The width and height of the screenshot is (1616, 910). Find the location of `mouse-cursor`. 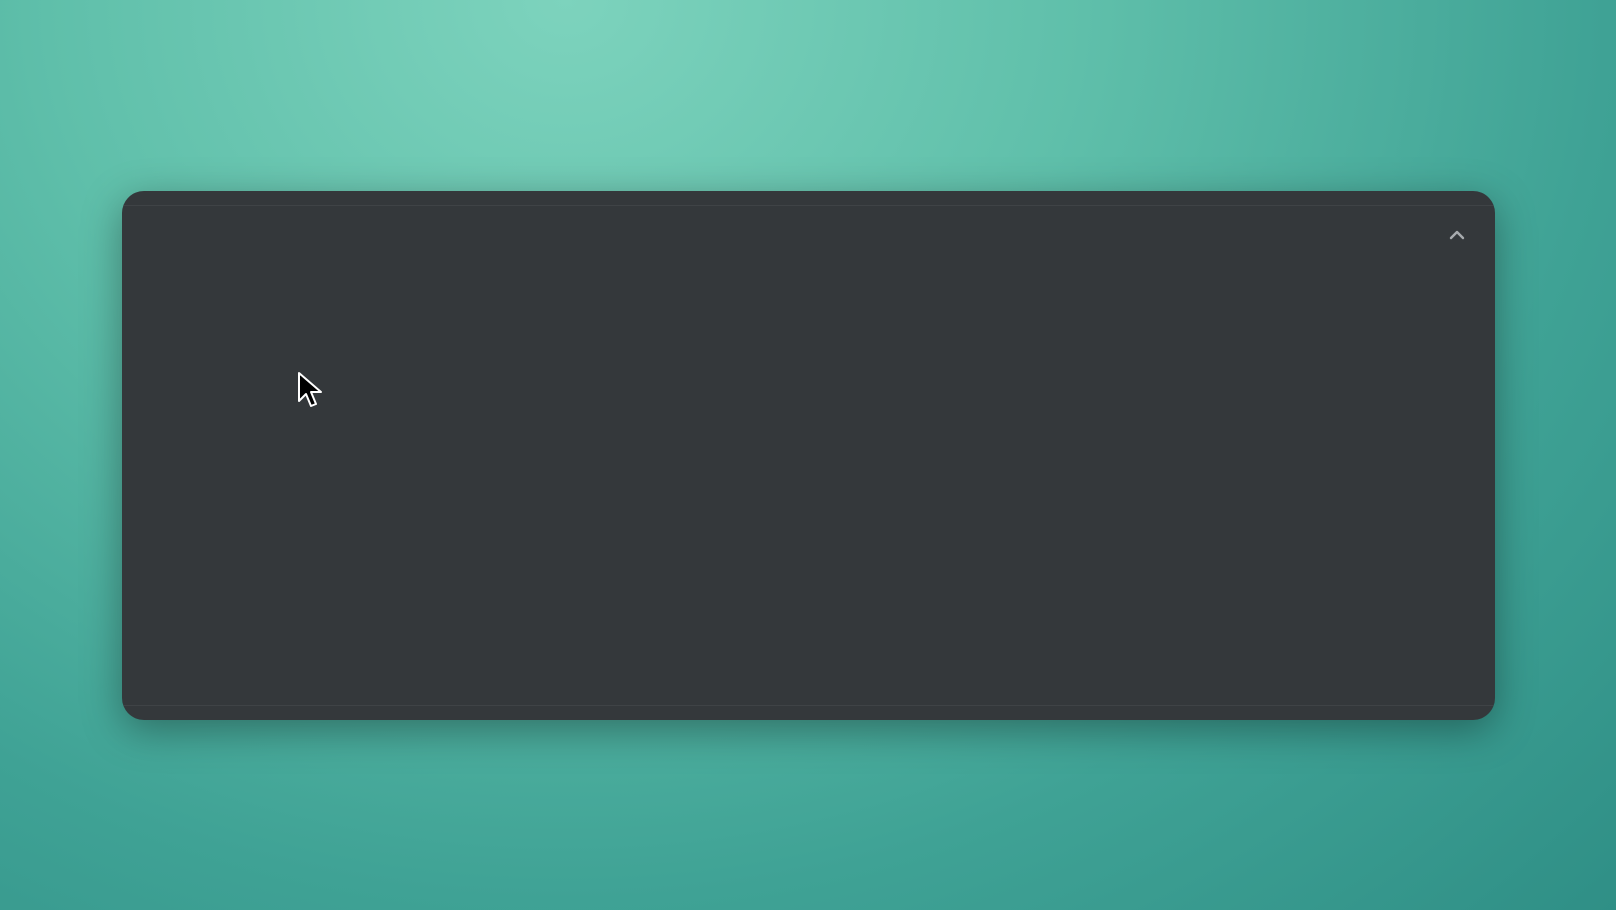

mouse-cursor is located at coordinates (311, 393).